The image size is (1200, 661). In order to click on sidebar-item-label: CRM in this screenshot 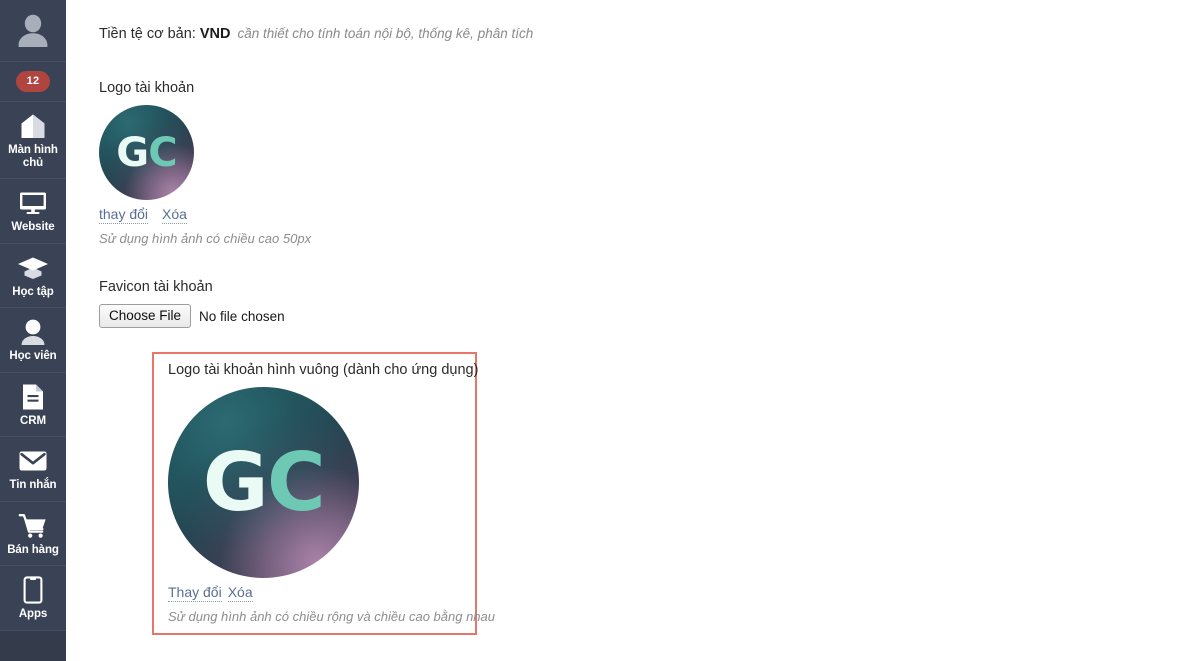, I will do `click(33, 420)`.